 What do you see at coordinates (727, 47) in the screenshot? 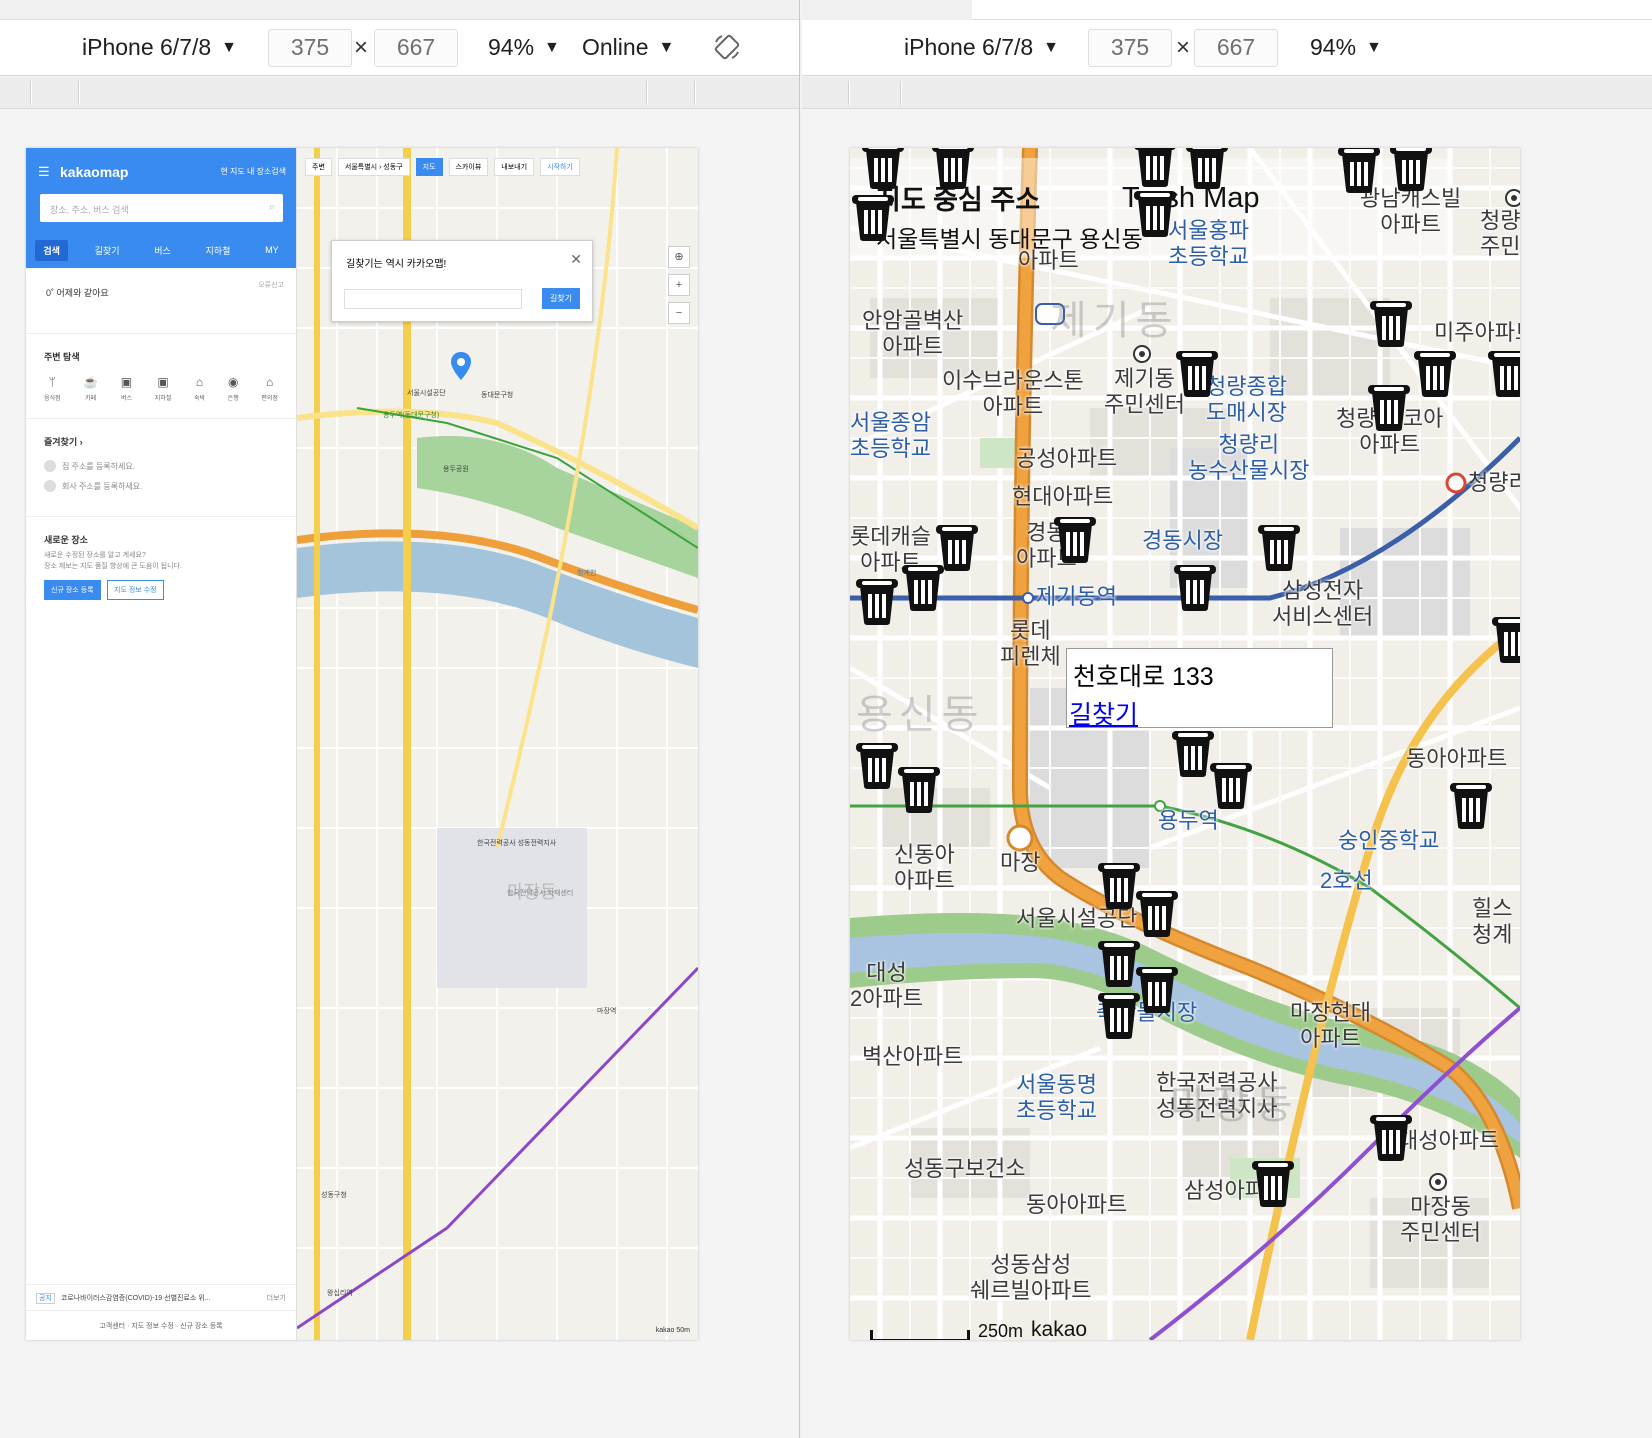
I see `rotate-icon` at bounding box center [727, 47].